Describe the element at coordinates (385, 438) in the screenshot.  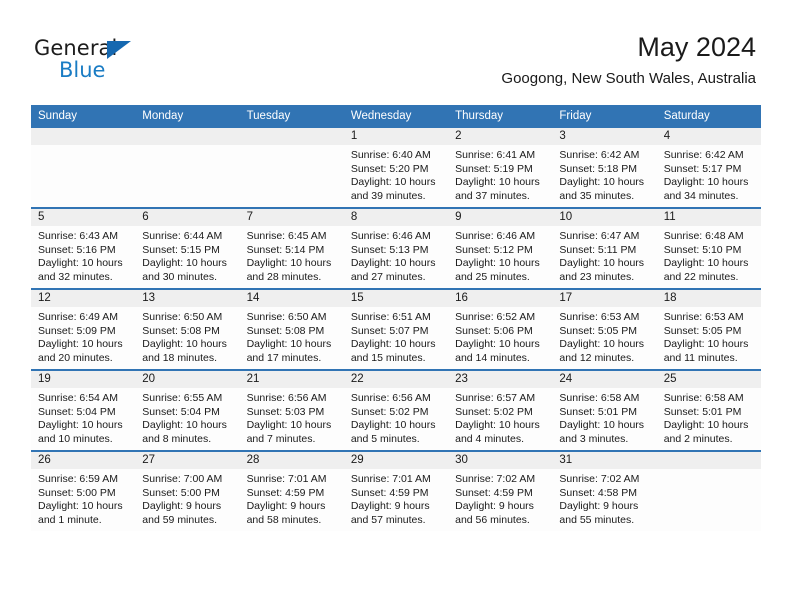
I see `daylight-text-line2: and 5 minutes.` at that location.